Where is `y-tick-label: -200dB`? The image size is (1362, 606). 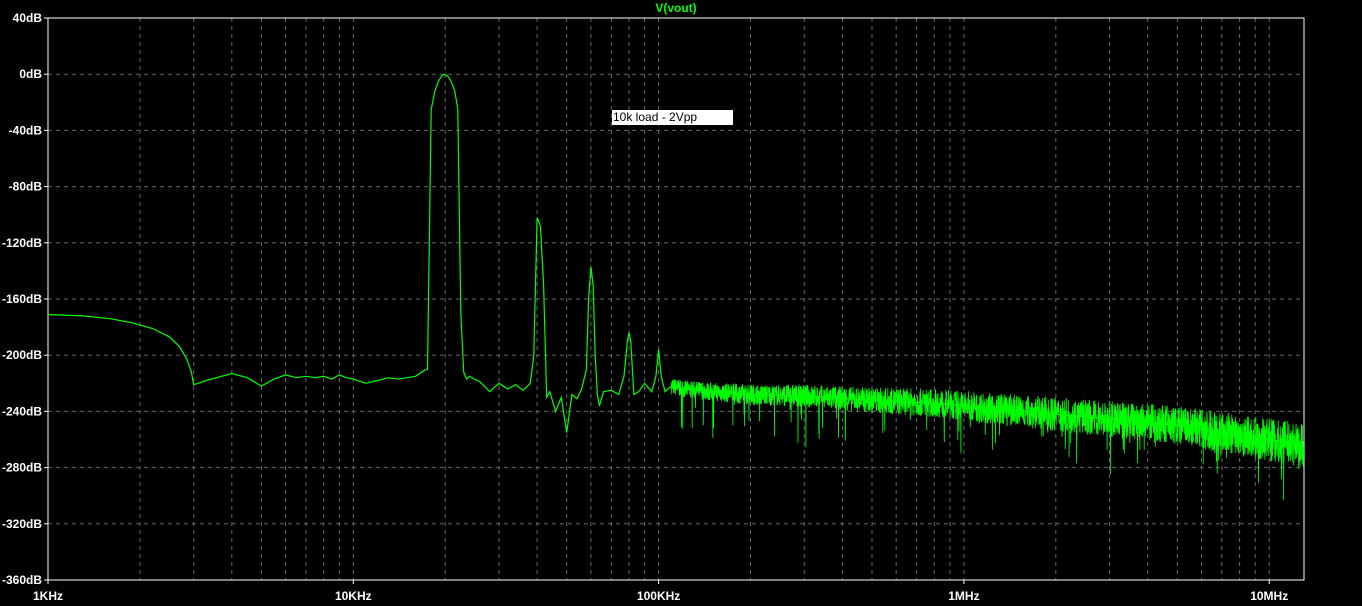
y-tick-label: -200dB is located at coordinates (22, 355).